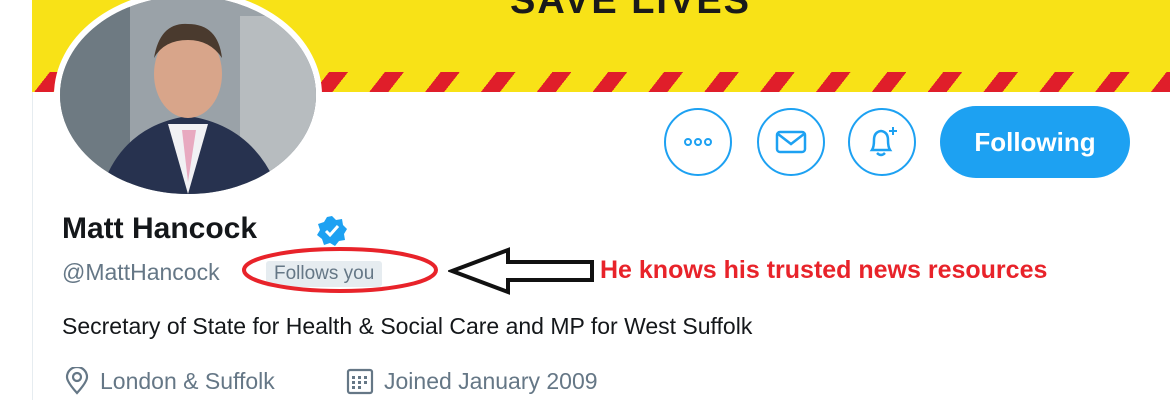  I want to click on location-text: London & Suffolk, so click(187, 380).